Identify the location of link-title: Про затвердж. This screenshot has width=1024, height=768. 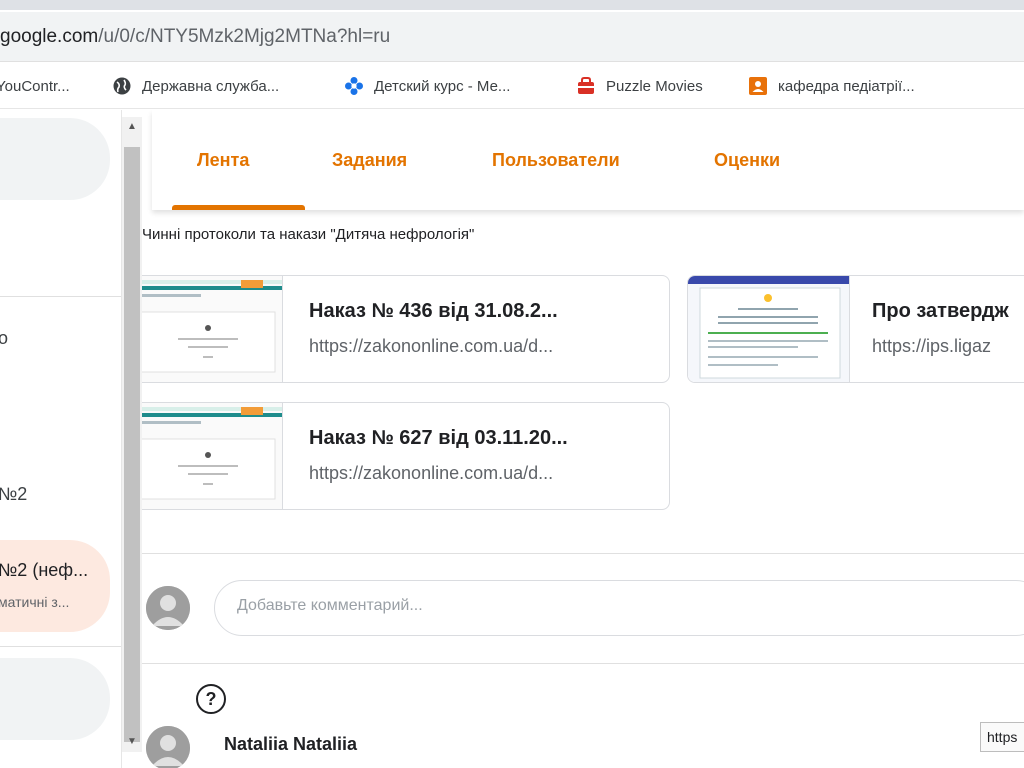
(940, 311).